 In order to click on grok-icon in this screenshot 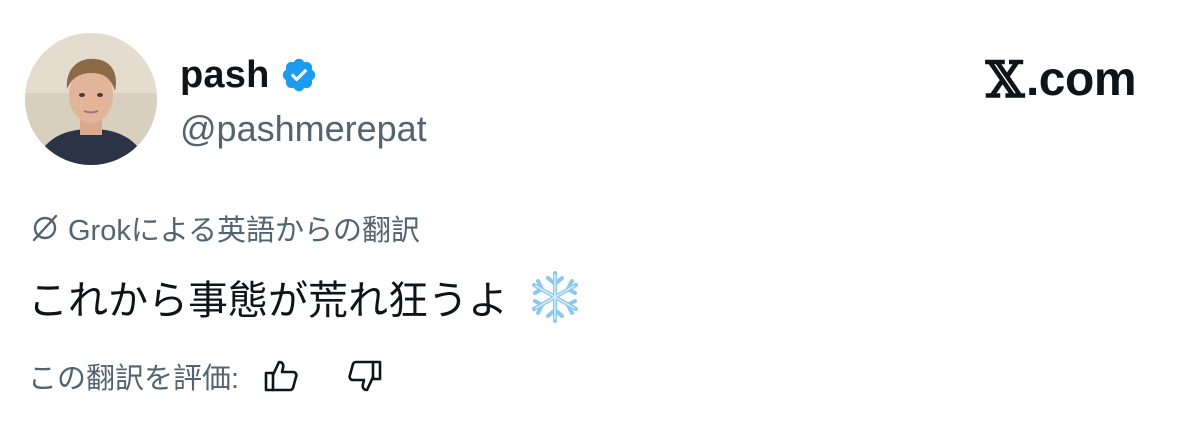, I will do `click(45, 228)`.